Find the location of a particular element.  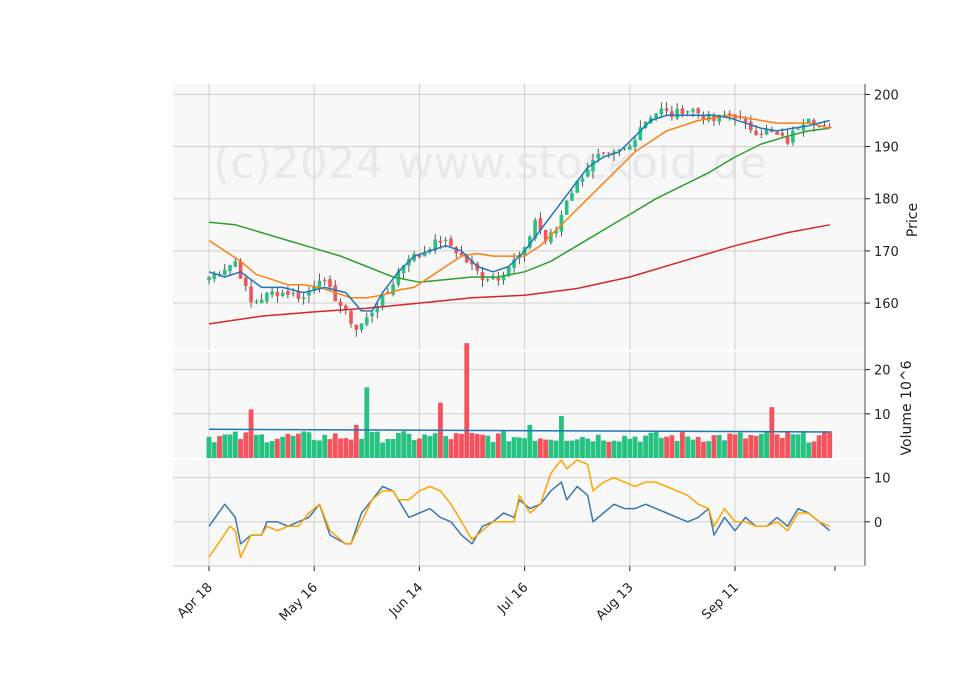

price-axis-label: Price is located at coordinates (913, 220).